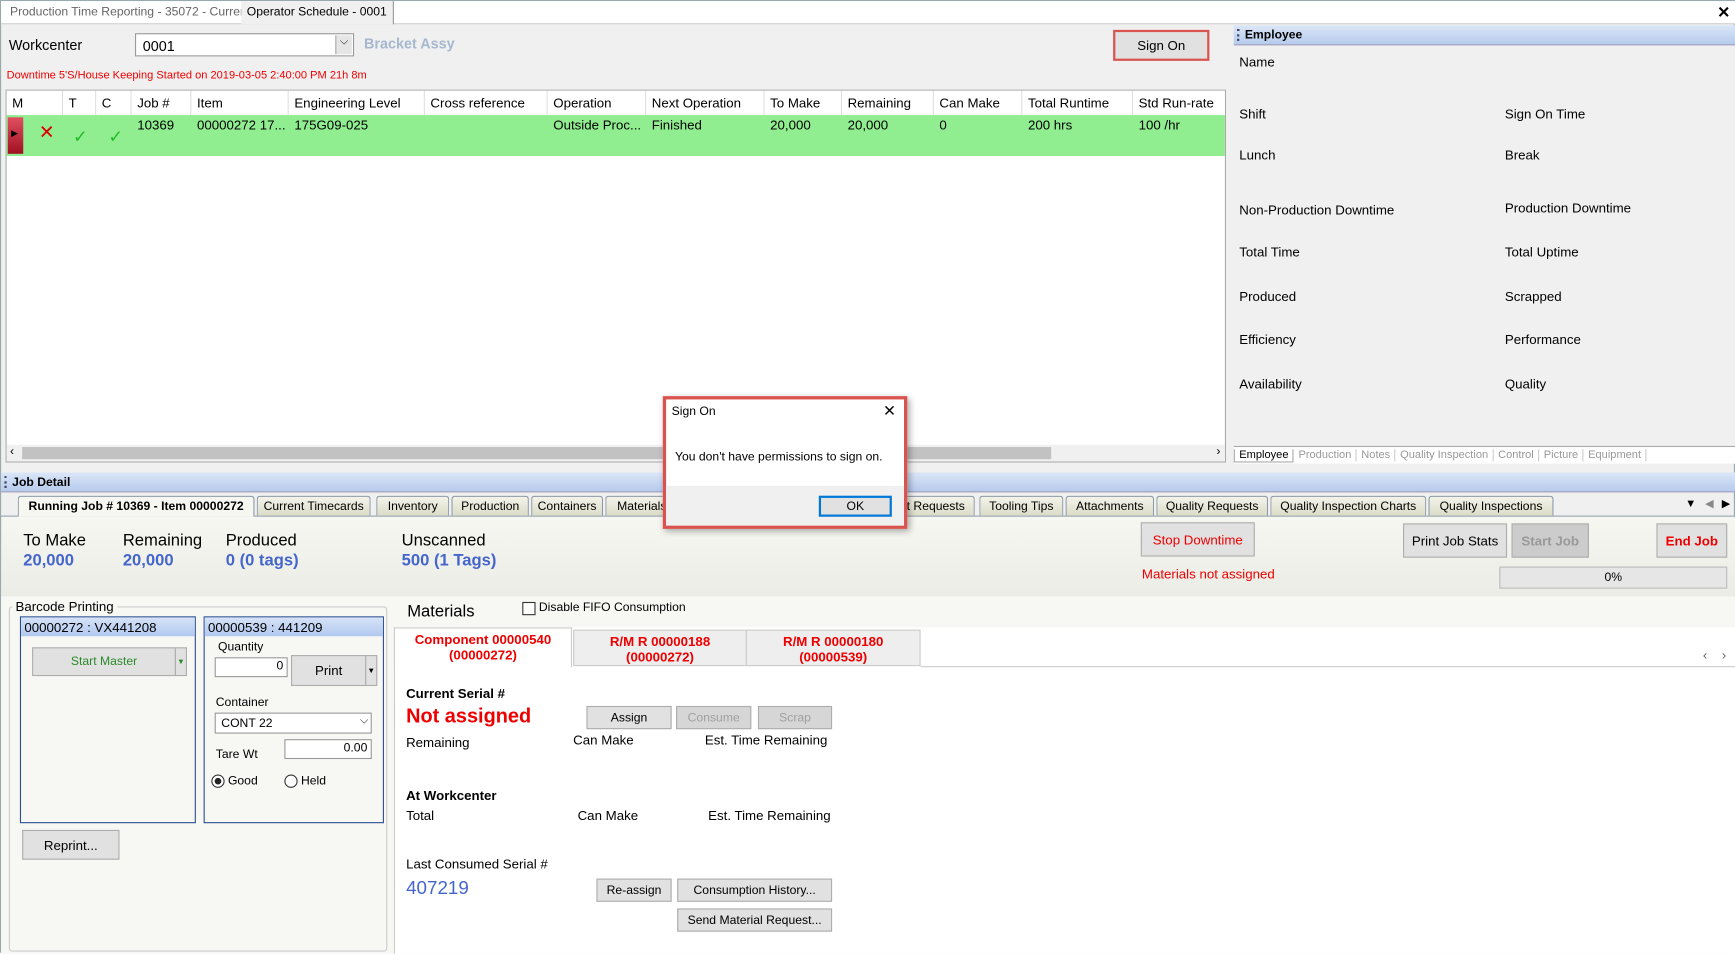 This screenshot has width=1735, height=954. I want to click on tab-operator-schedule: Operator Schedule - 0001, so click(317, 13).